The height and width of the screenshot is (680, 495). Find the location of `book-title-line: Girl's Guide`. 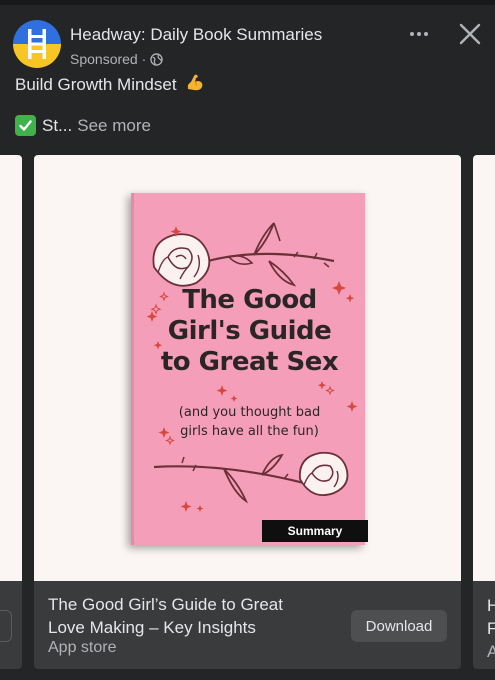

book-title-line: Girl's Guide is located at coordinates (249, 331).